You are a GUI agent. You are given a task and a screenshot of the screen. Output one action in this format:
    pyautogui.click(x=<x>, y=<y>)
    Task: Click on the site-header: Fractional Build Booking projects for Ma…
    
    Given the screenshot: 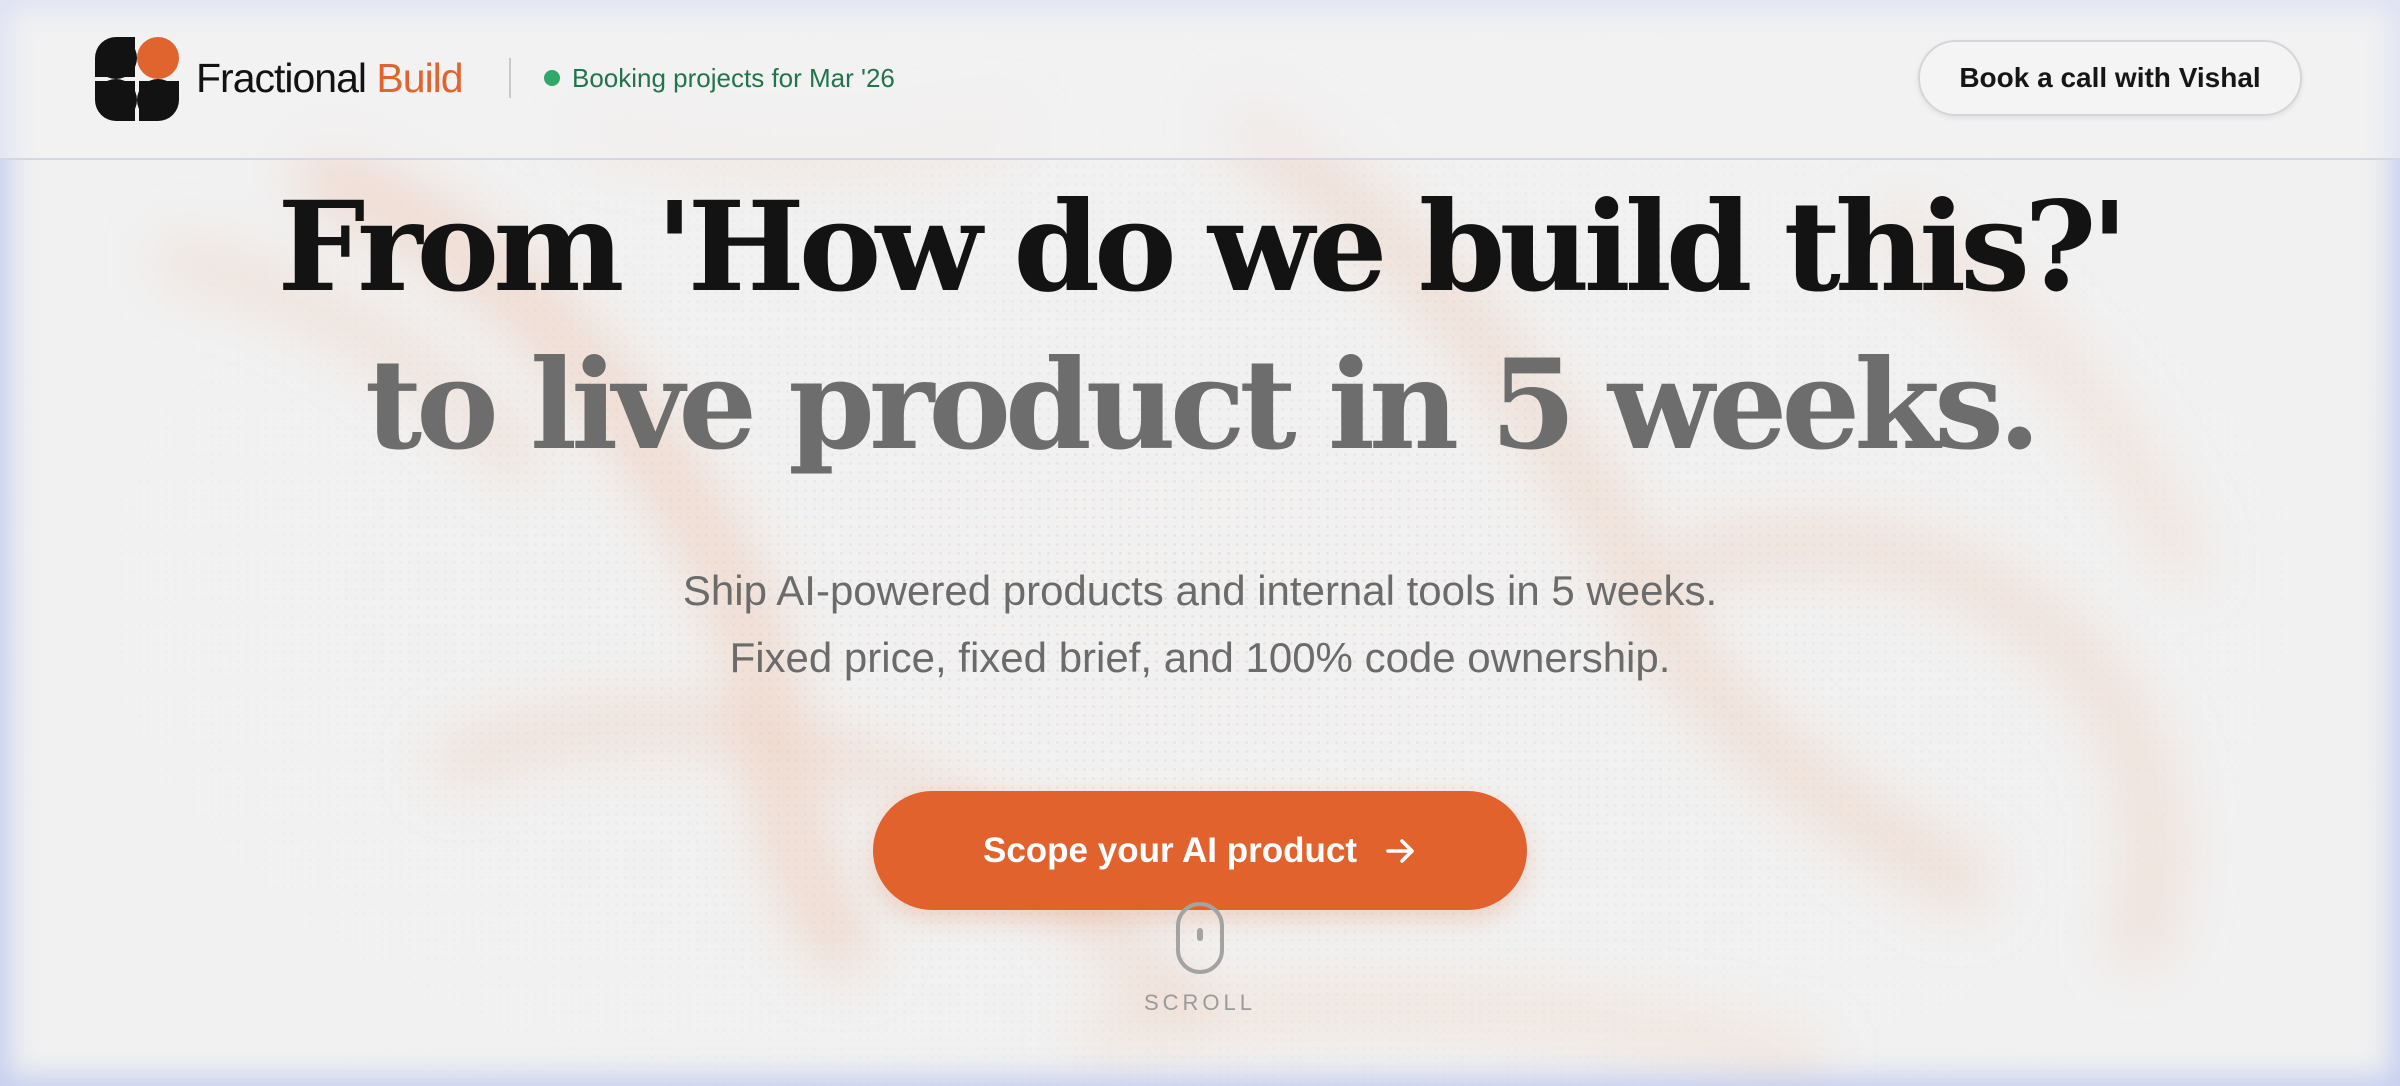 What is the action you would take?
    pyautogui.click(x=1200, y=80)
    